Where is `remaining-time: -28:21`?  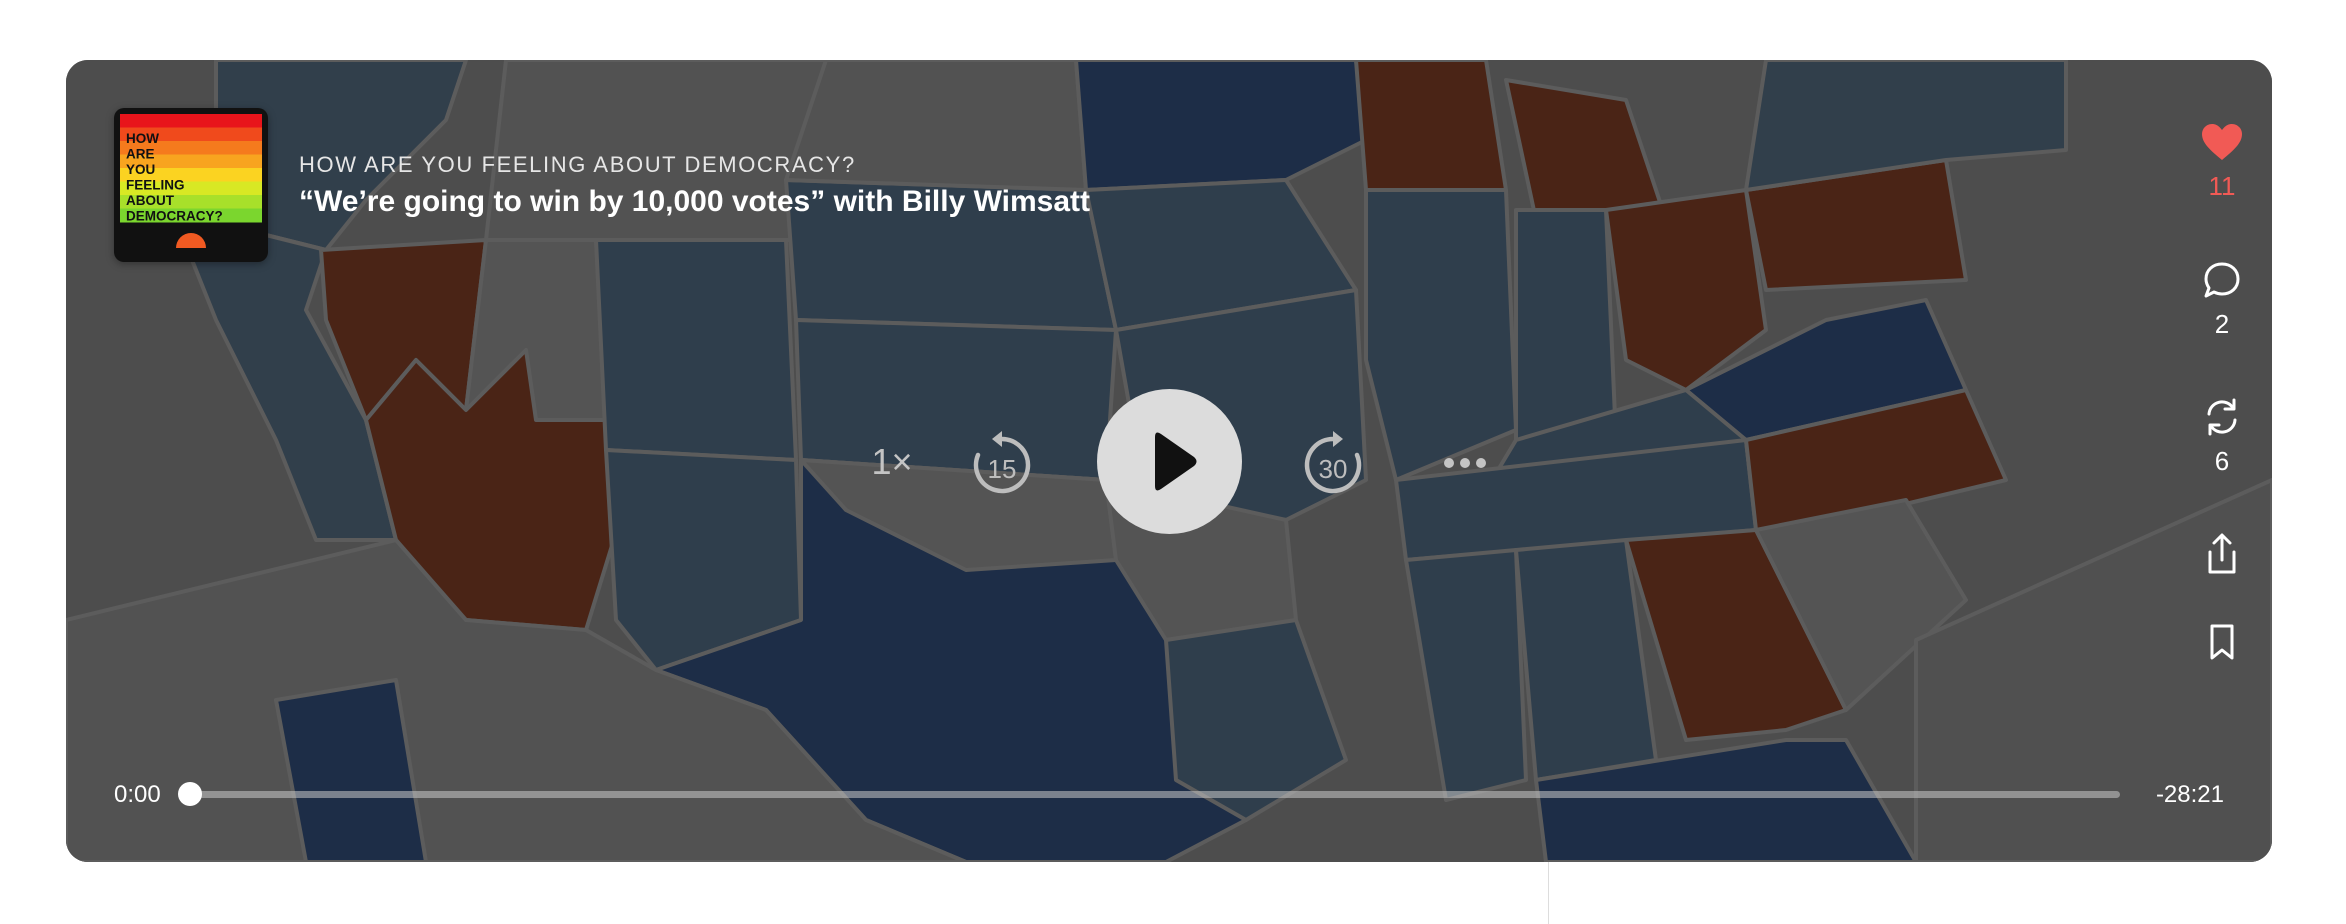 remaining-time: -28:21 is located at coordinates (2189, 794).